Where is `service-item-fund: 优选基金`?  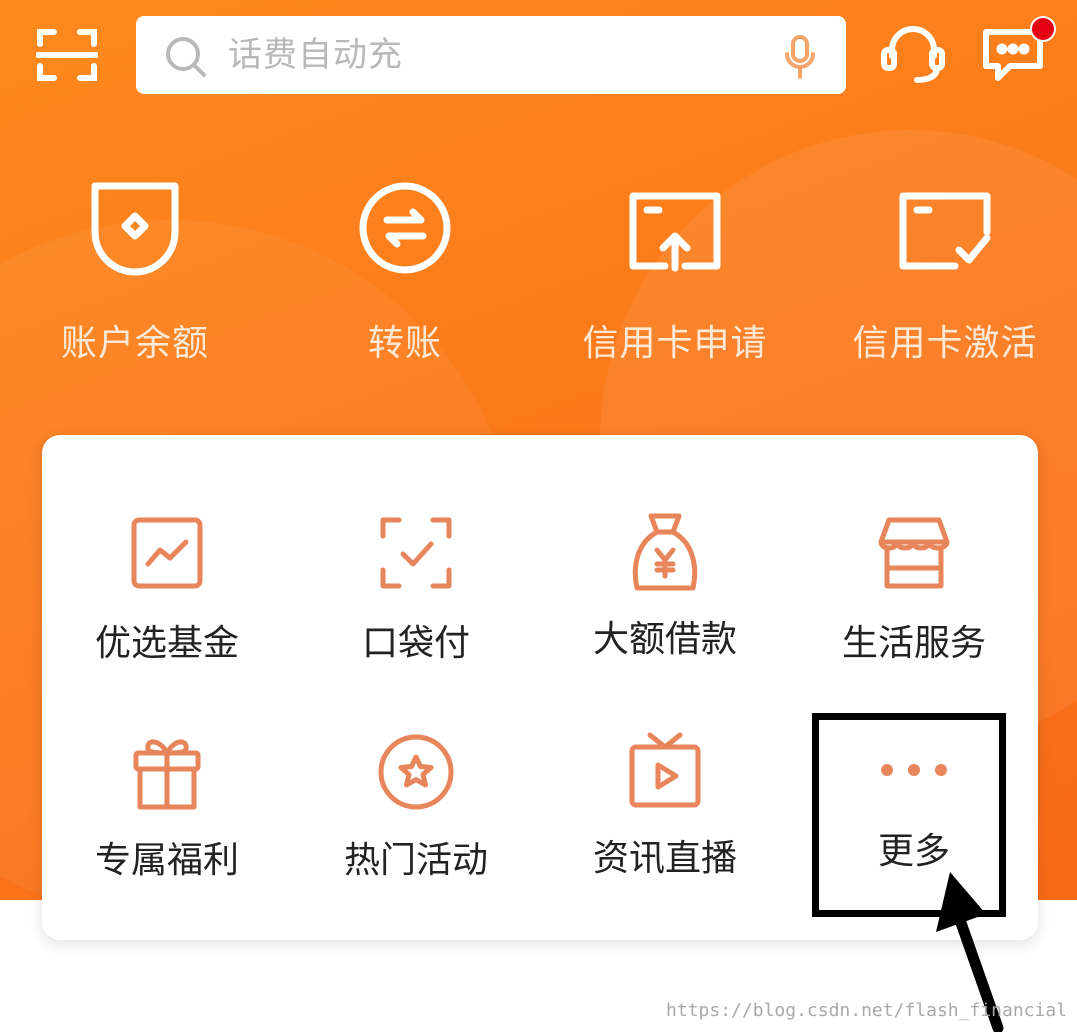
service-item-fund: 优选基金 is located at coordinates (167, 591).